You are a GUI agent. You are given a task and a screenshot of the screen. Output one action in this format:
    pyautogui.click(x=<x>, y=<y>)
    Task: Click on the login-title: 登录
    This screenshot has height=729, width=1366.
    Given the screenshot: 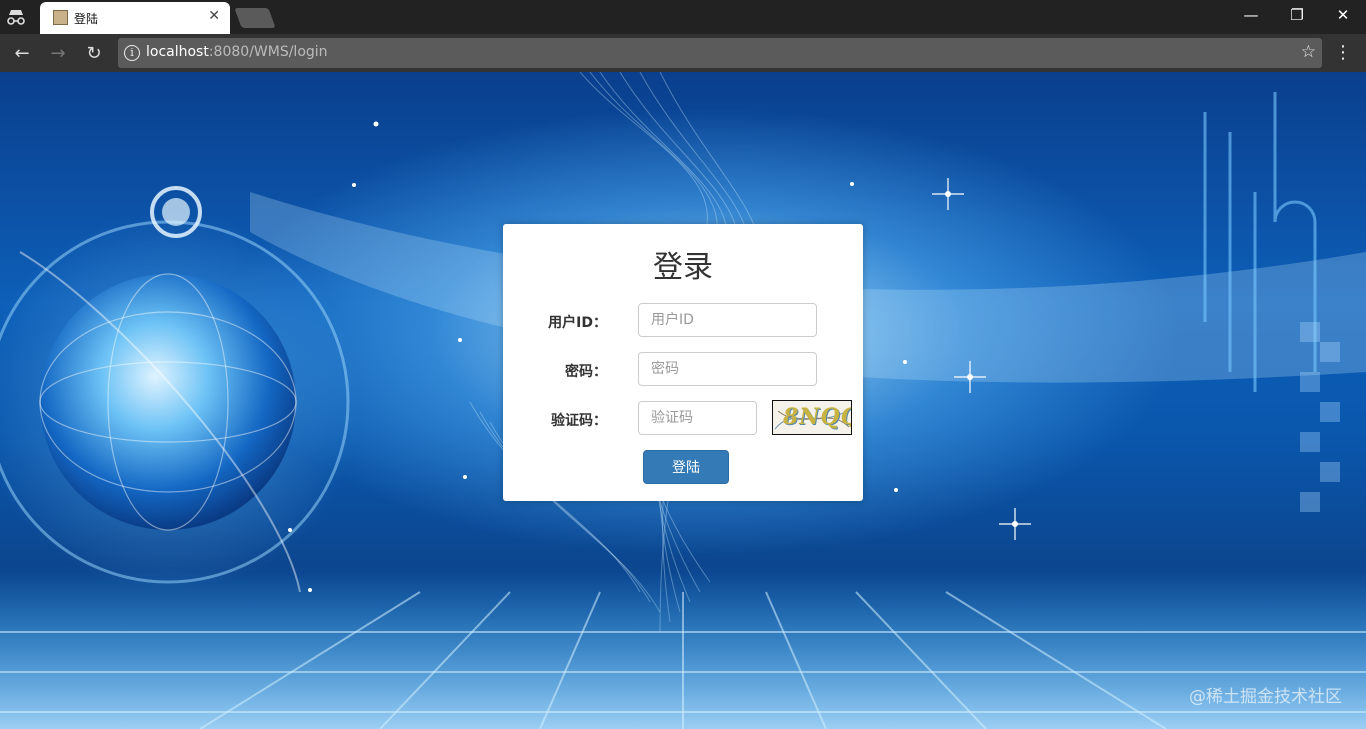 What is the action you would take?
    pyautogui.click(x=683, y=267)
    